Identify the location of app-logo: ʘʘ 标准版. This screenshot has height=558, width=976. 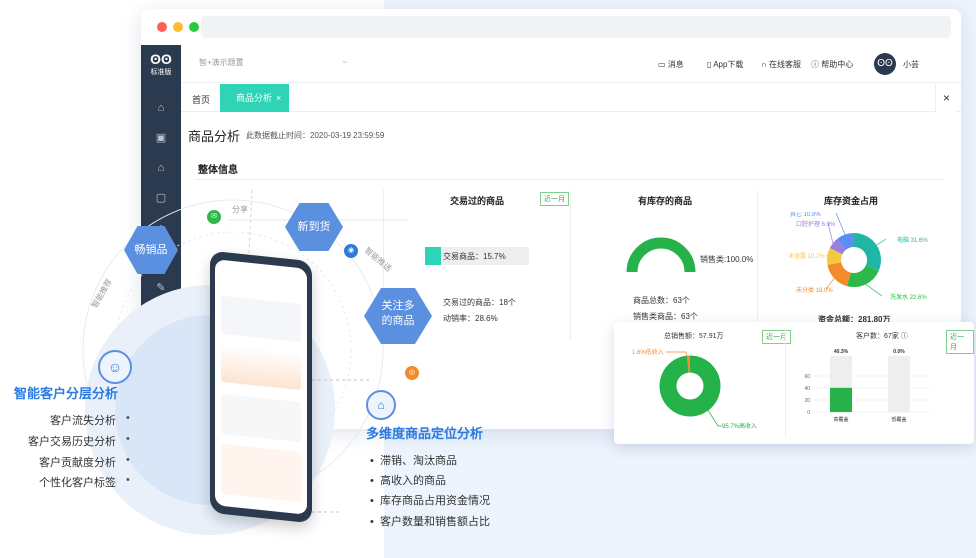
(161, 64).